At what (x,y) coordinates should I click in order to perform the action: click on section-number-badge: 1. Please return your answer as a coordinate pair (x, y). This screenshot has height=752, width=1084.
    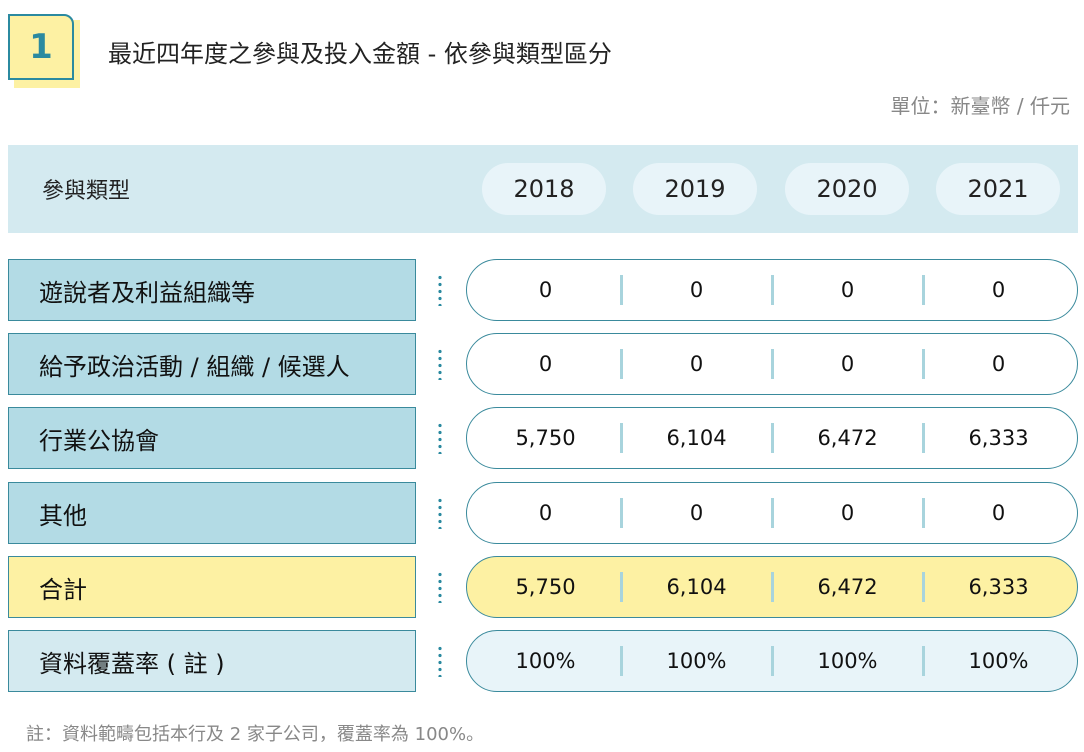
    Looking at the image, I should click on (41, 47).